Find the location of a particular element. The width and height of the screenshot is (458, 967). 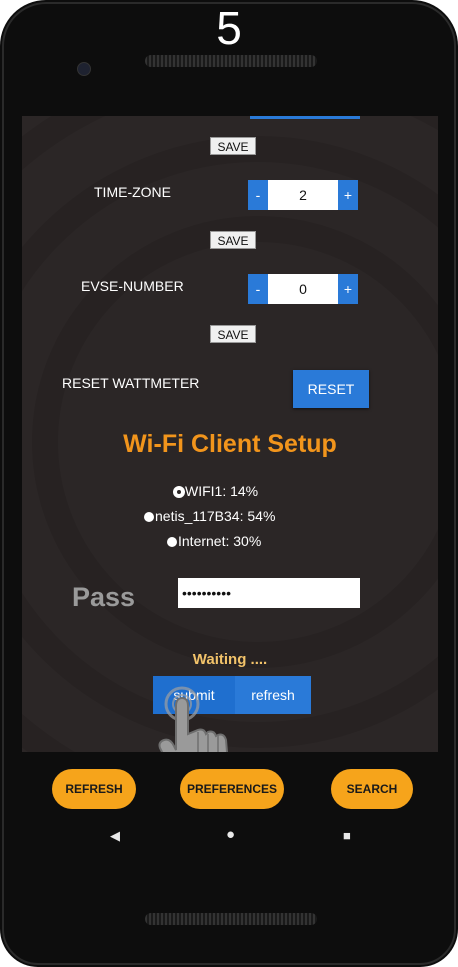

password-label: Pass is located at coordinates (104, 597).